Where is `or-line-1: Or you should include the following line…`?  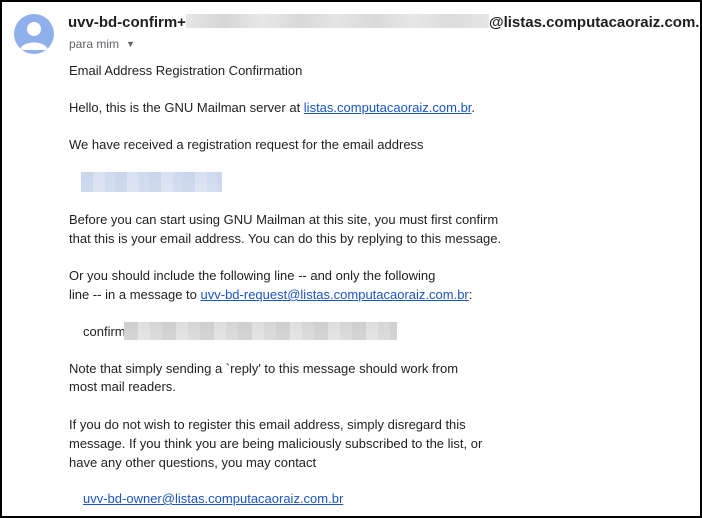 or-line-1: Or you should include the following line… is located at coordinates (252, 275).